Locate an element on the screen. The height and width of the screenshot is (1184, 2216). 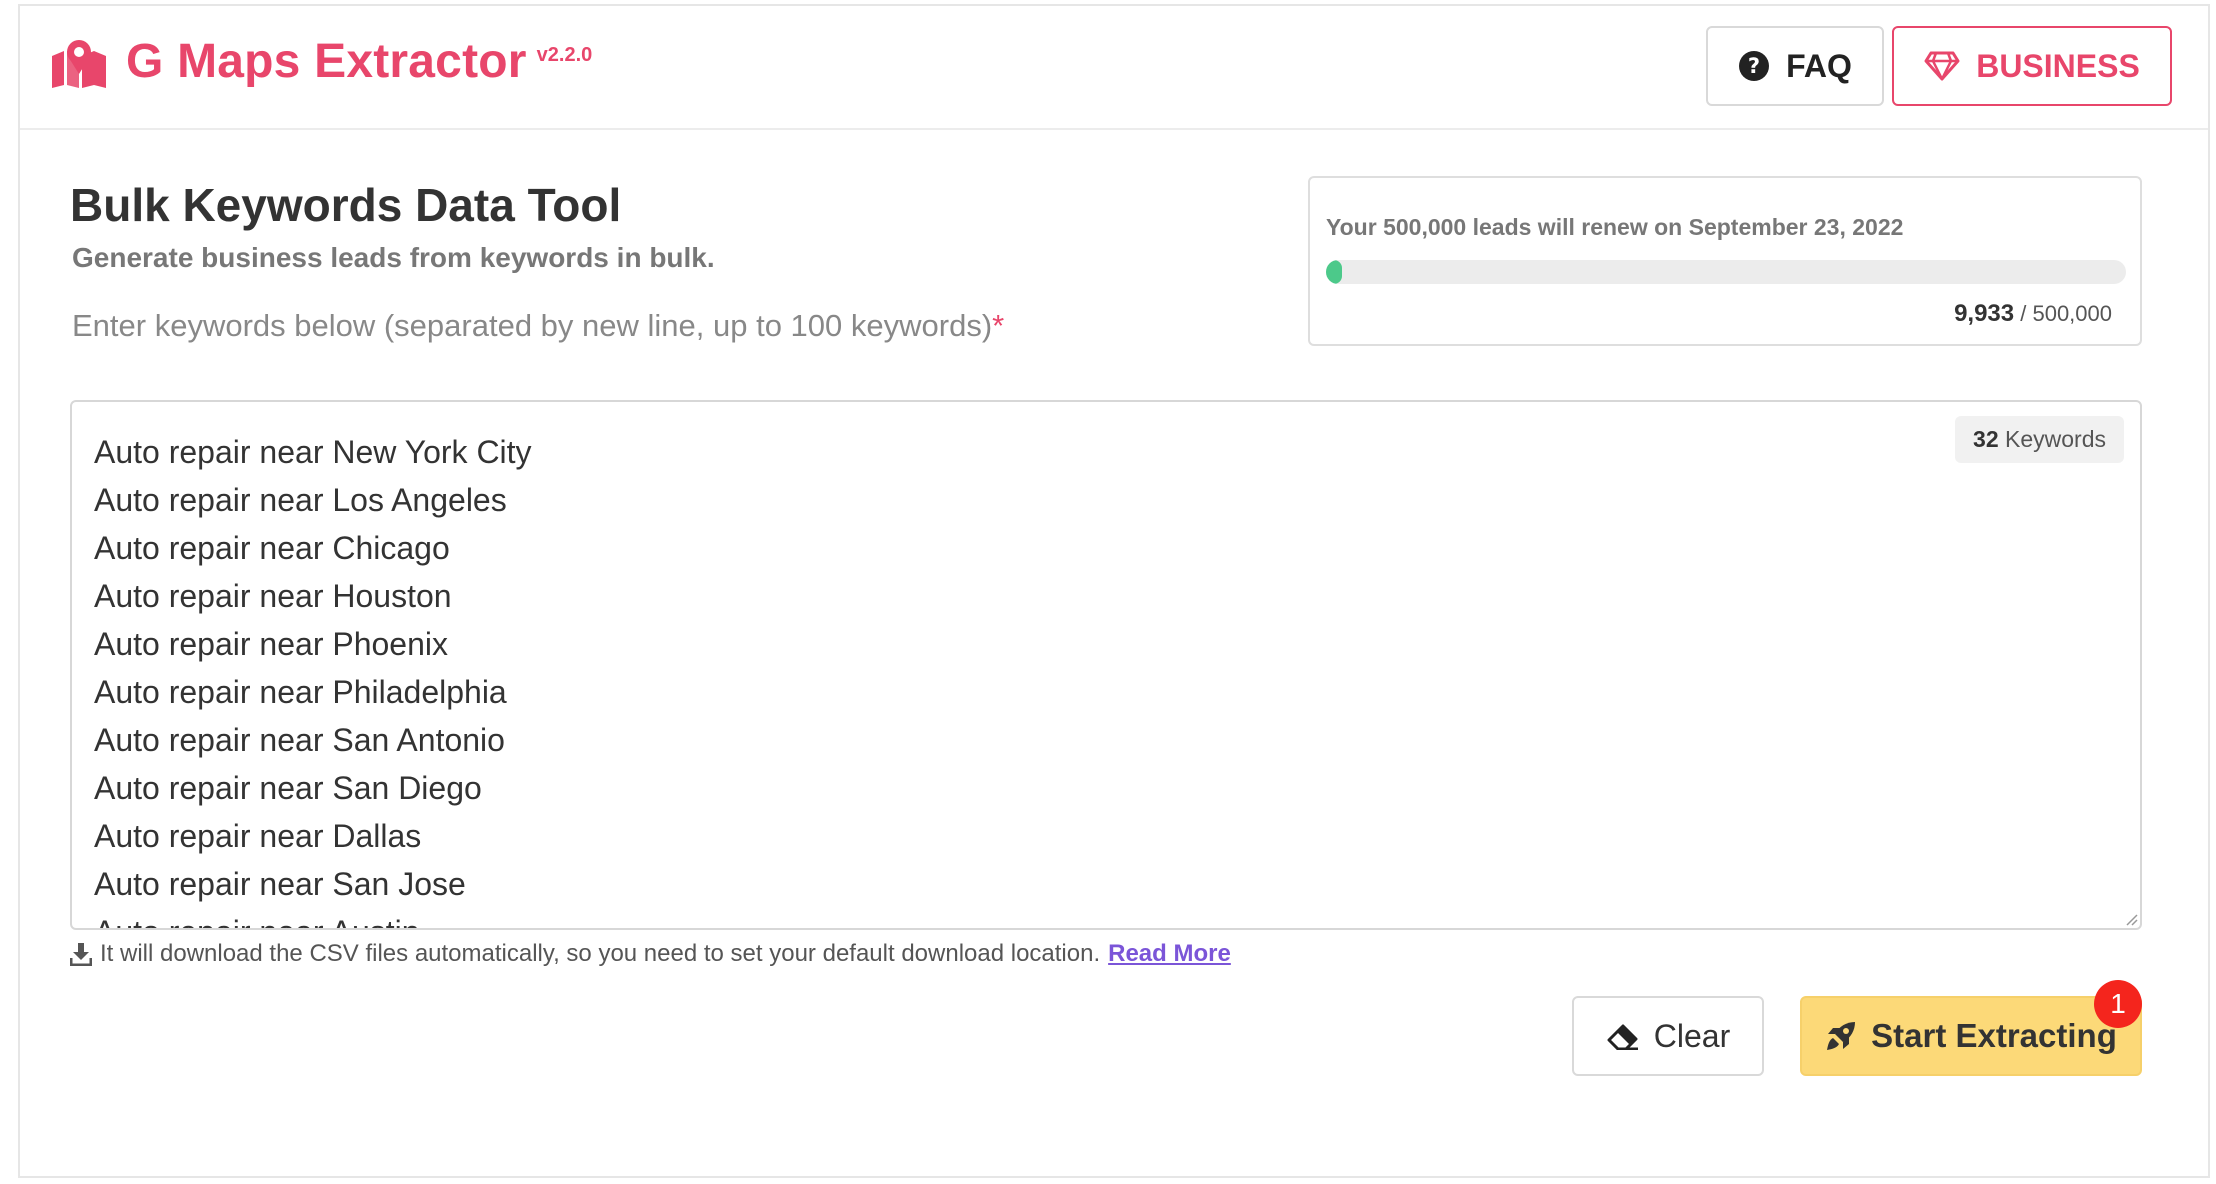
clear-label: Clear is located at coordinates (1692, 1035).